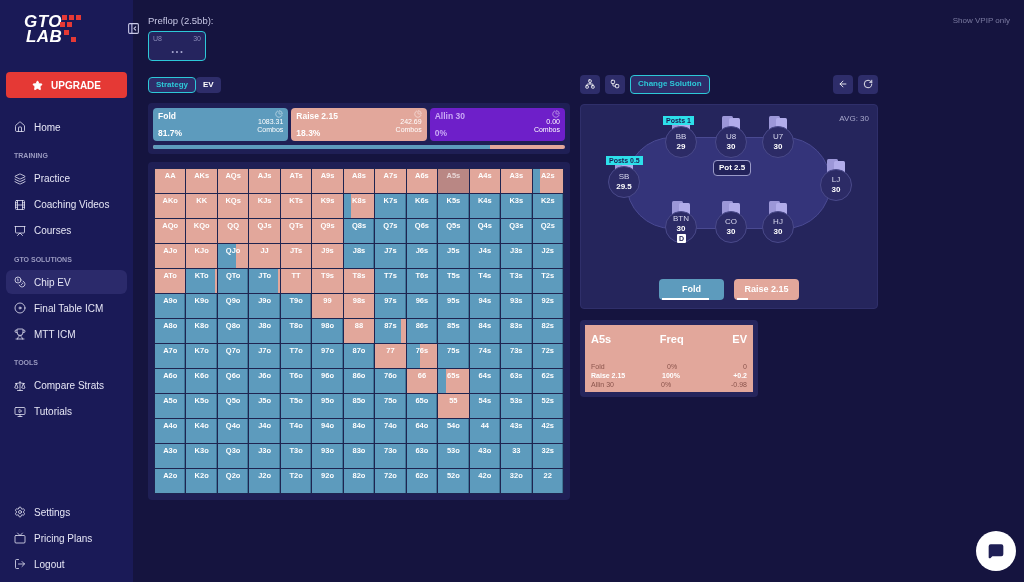  Describe the element at coordinates (739, 340) in the screenshot. I see `detail-column-header: EV` at that location.